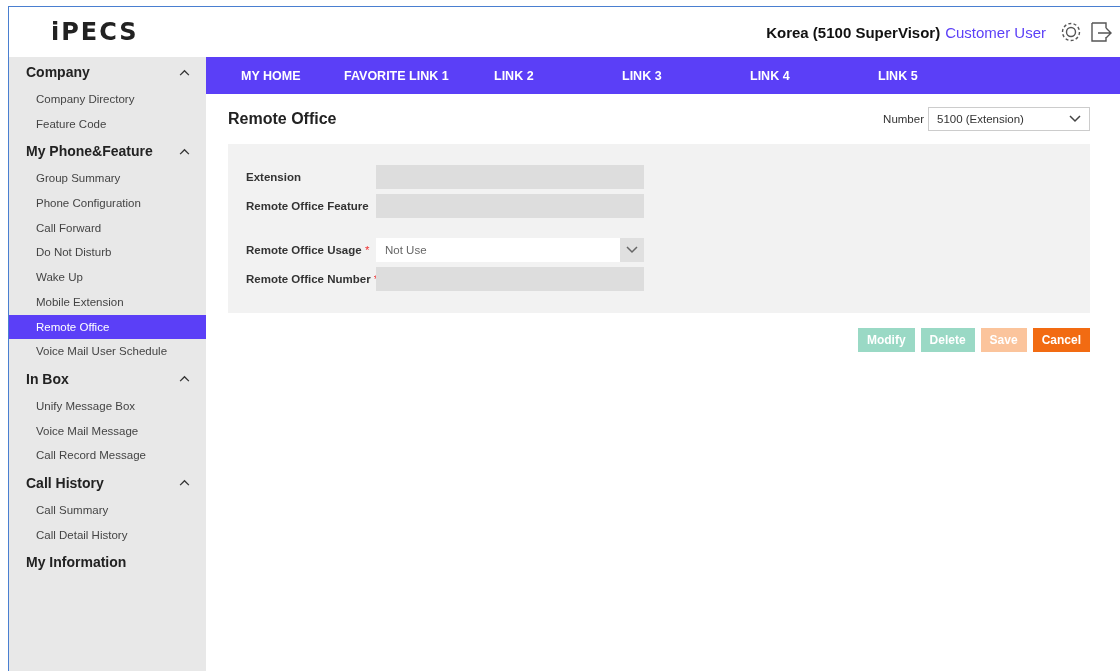 The width and height of the screenshot is (1120, 671). I want to click on sidebar-group-header: My Information, so click(107, 562).